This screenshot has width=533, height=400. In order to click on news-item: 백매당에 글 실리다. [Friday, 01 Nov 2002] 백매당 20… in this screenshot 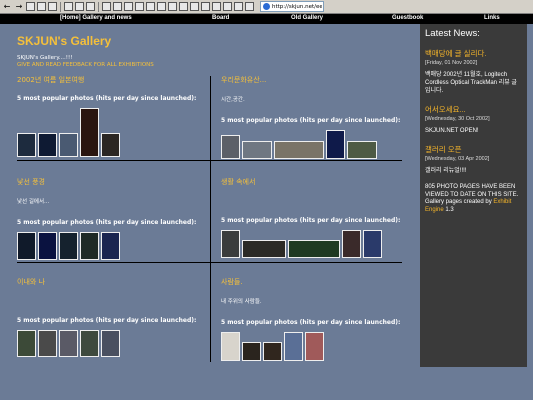, I will do `click(473, 71)`.